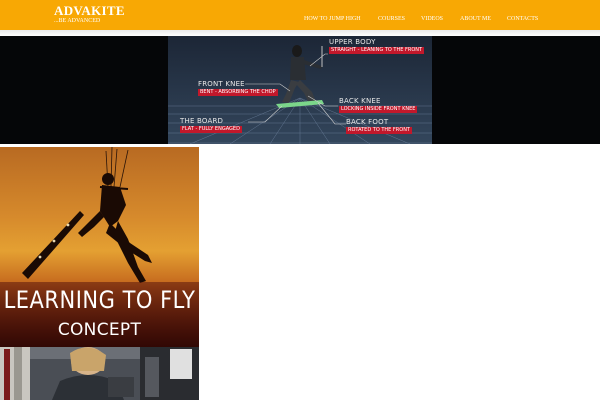 The image size is (600, 400). Describe the element at coordinates (391, 19) in the screenshot. I see `nav-courses: COURSES` at that location.